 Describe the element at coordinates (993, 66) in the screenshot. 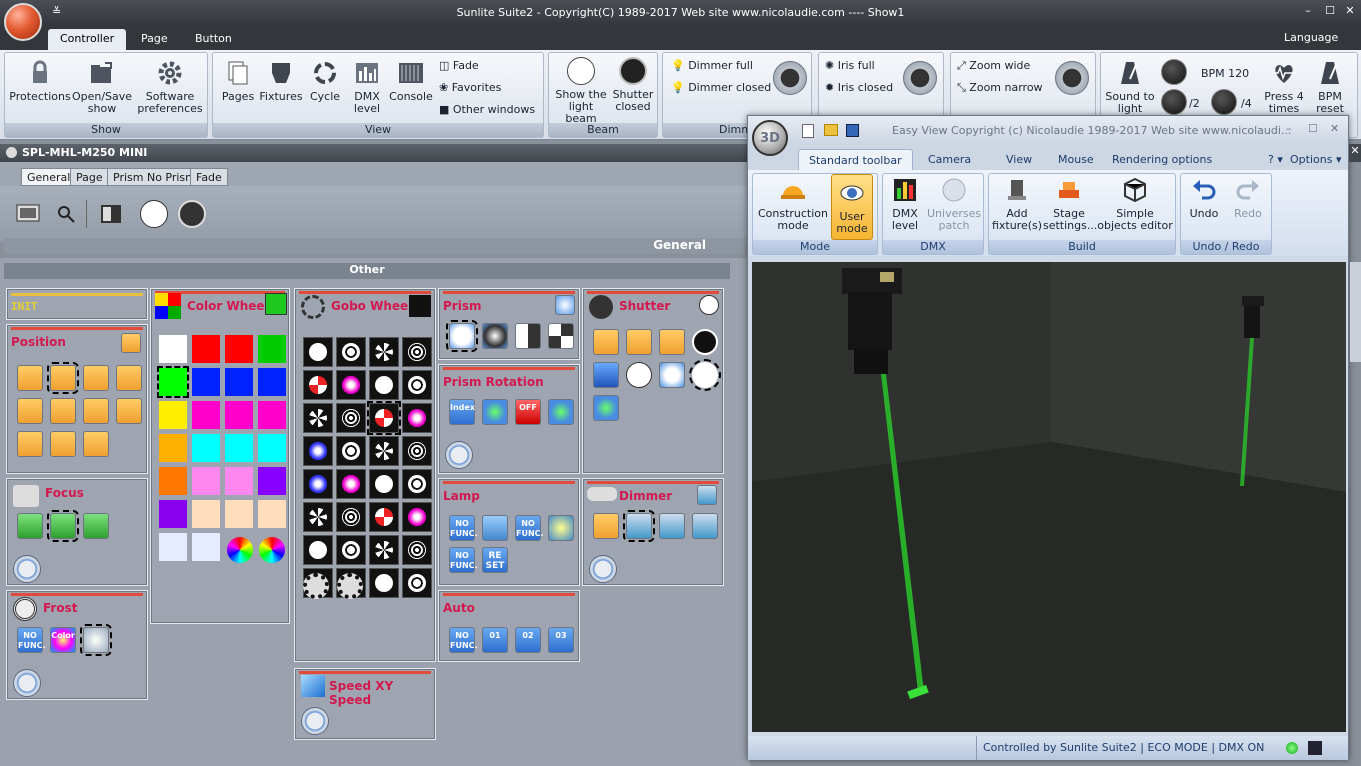

I see `zoom-wide-button: ⤢ Zoom wide` at that location.